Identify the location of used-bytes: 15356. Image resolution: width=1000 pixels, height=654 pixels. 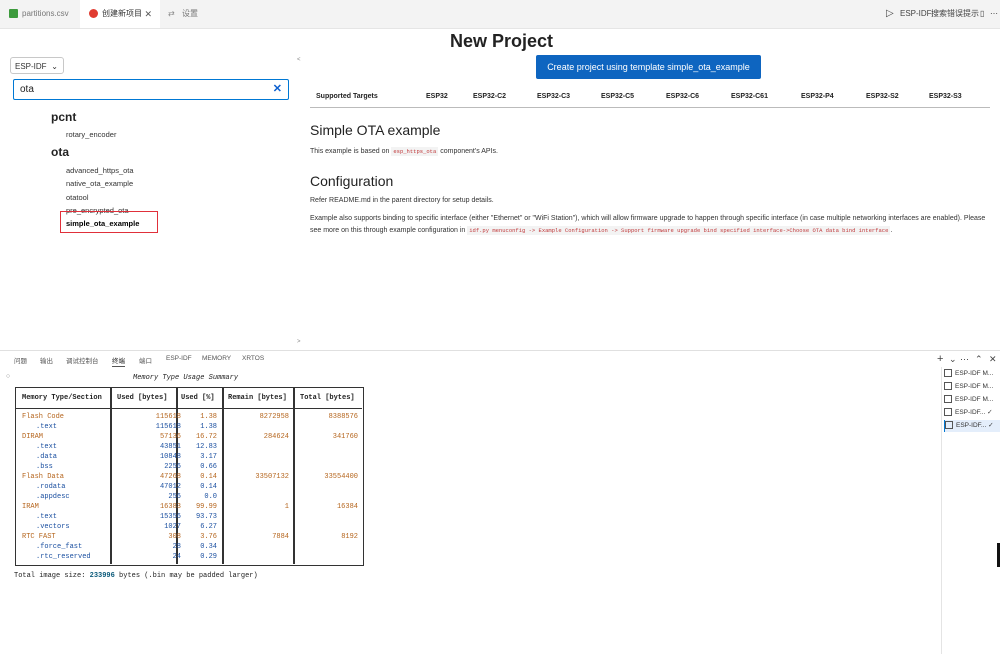
(170, 517).